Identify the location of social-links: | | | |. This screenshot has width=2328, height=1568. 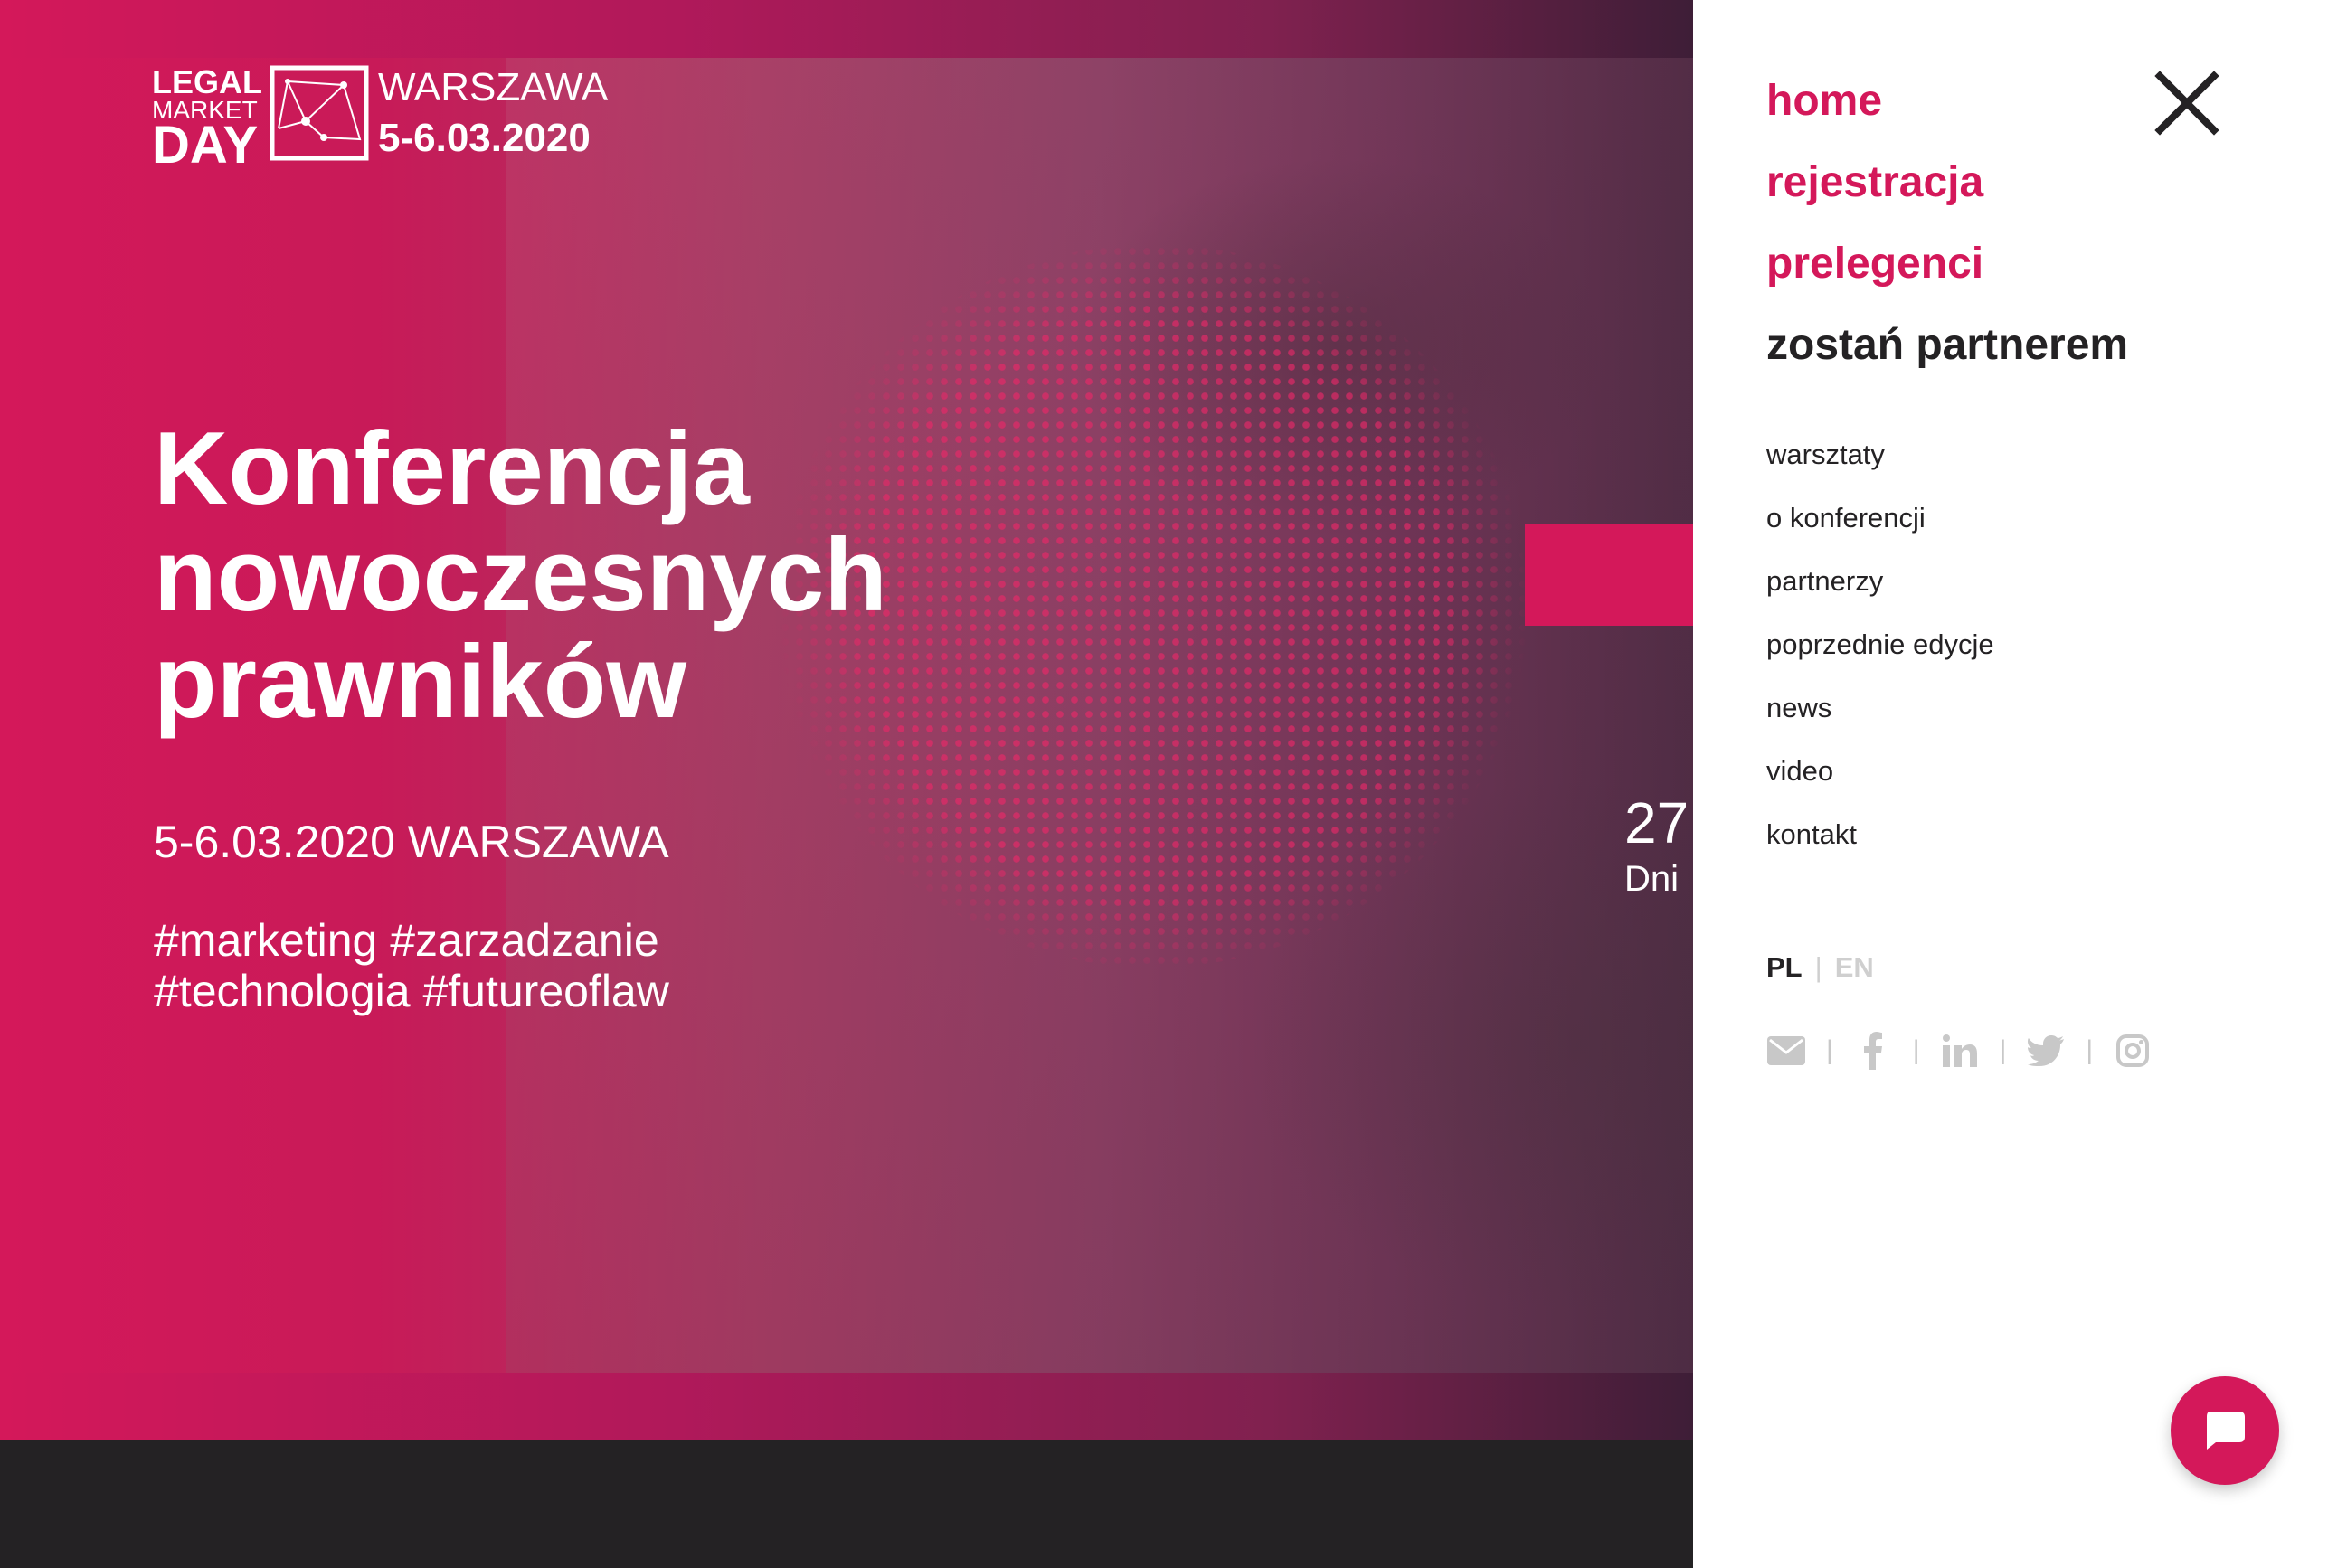
(1960, 1051).